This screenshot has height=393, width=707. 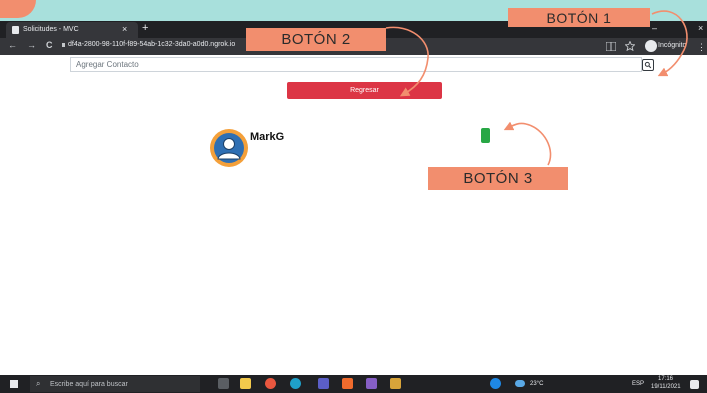 I want to click on weather-temperature: 23°C, so click(x=537, y=384).